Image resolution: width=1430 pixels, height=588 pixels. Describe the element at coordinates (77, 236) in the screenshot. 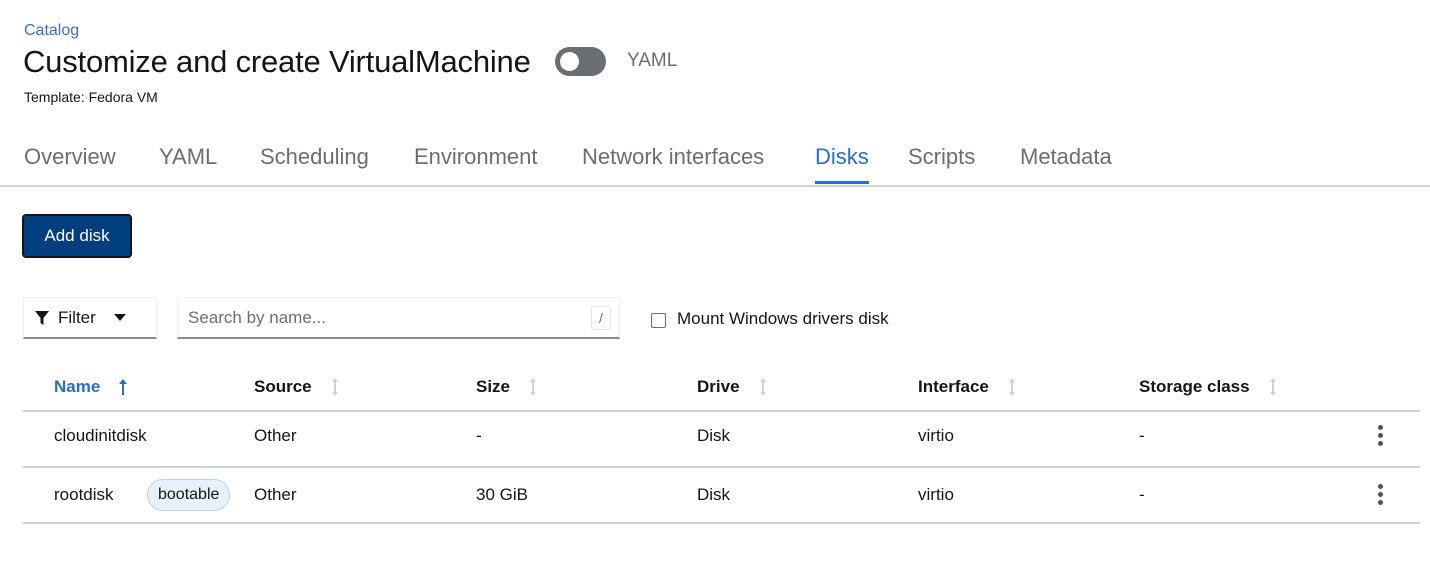

I see `add-disk-button: Add disk` at that location.